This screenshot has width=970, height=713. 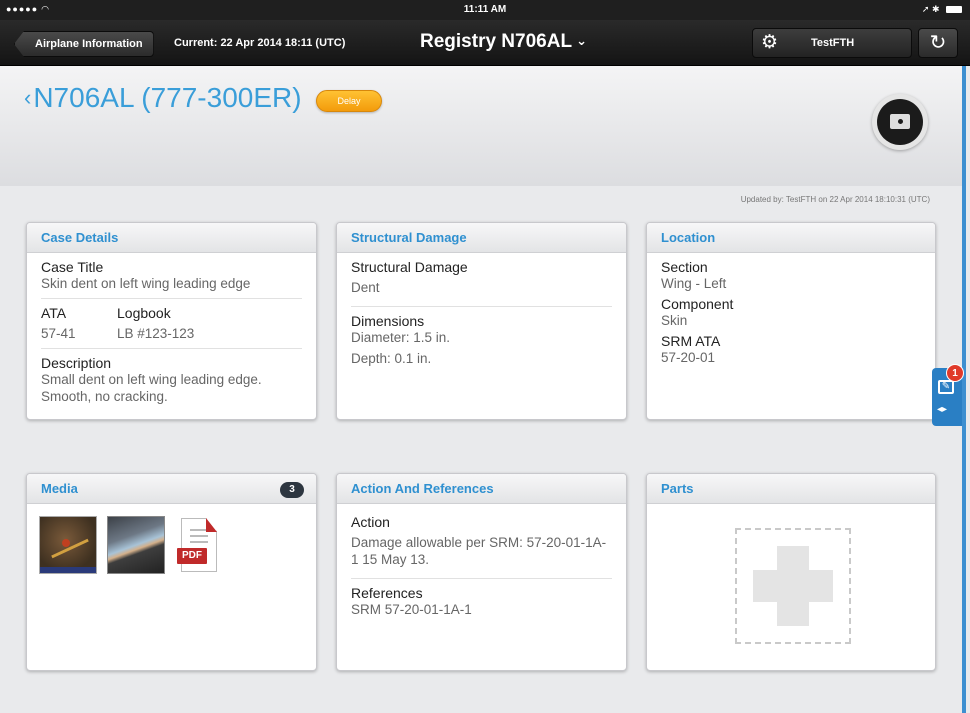 I want to click on refresh-icon: ↻, so click(x=938, y=43).